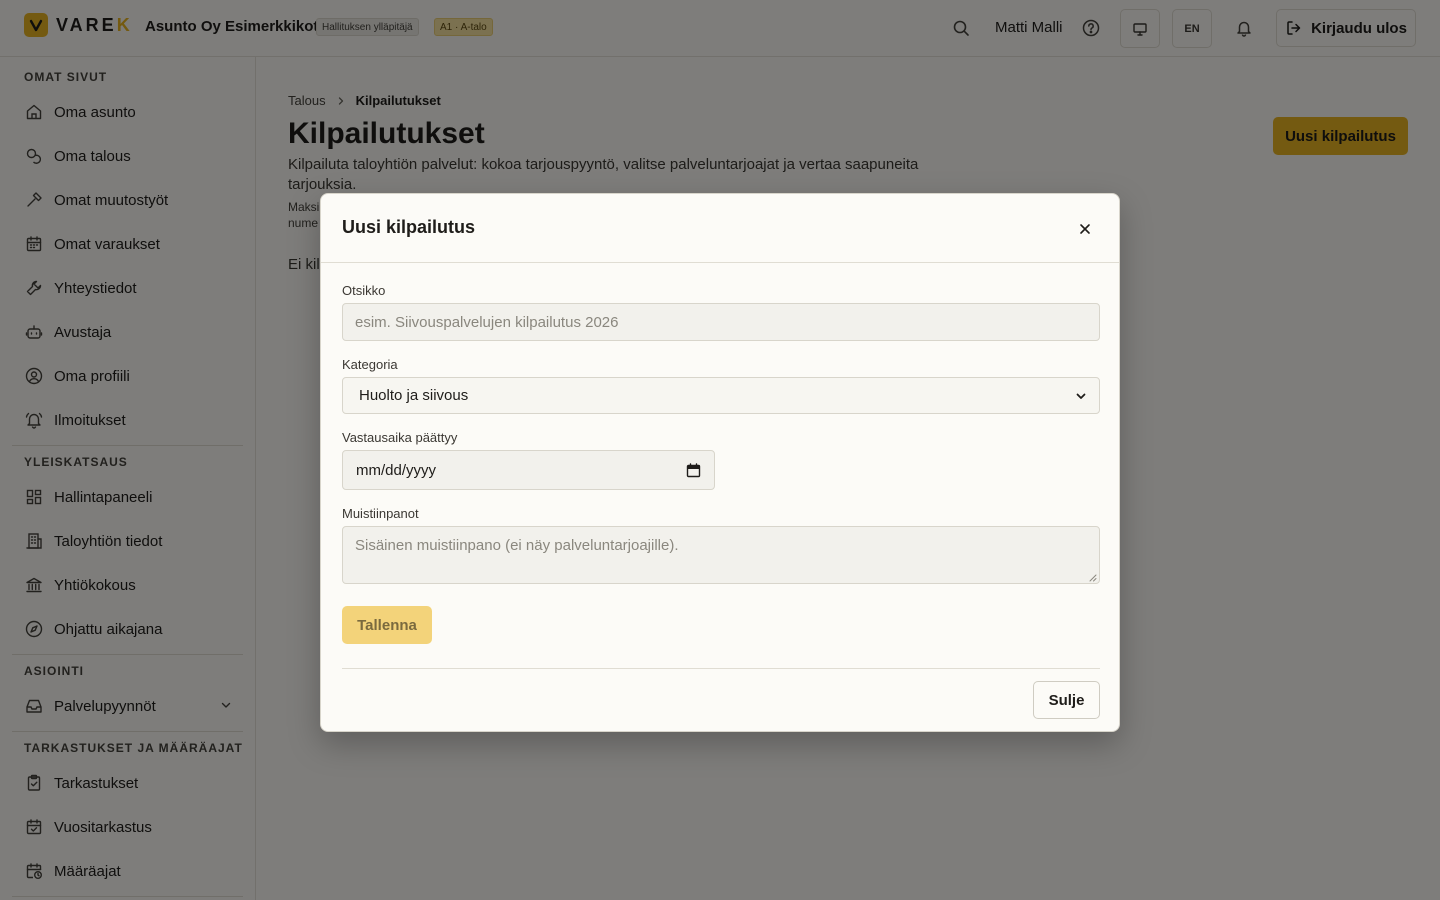  I want to click on close-icon, so click(1085, 229).